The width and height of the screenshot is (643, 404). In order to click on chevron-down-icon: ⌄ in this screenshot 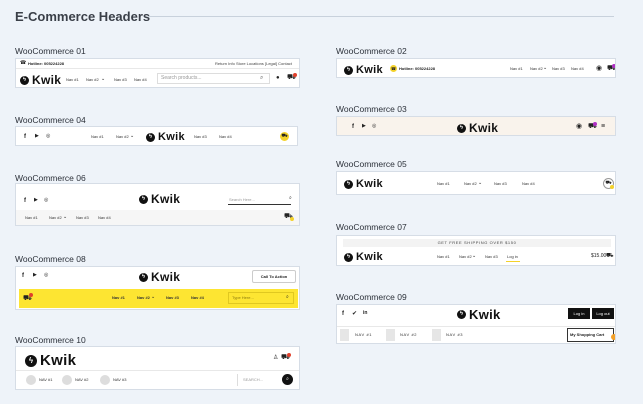, I will do `click(545, 68)`.